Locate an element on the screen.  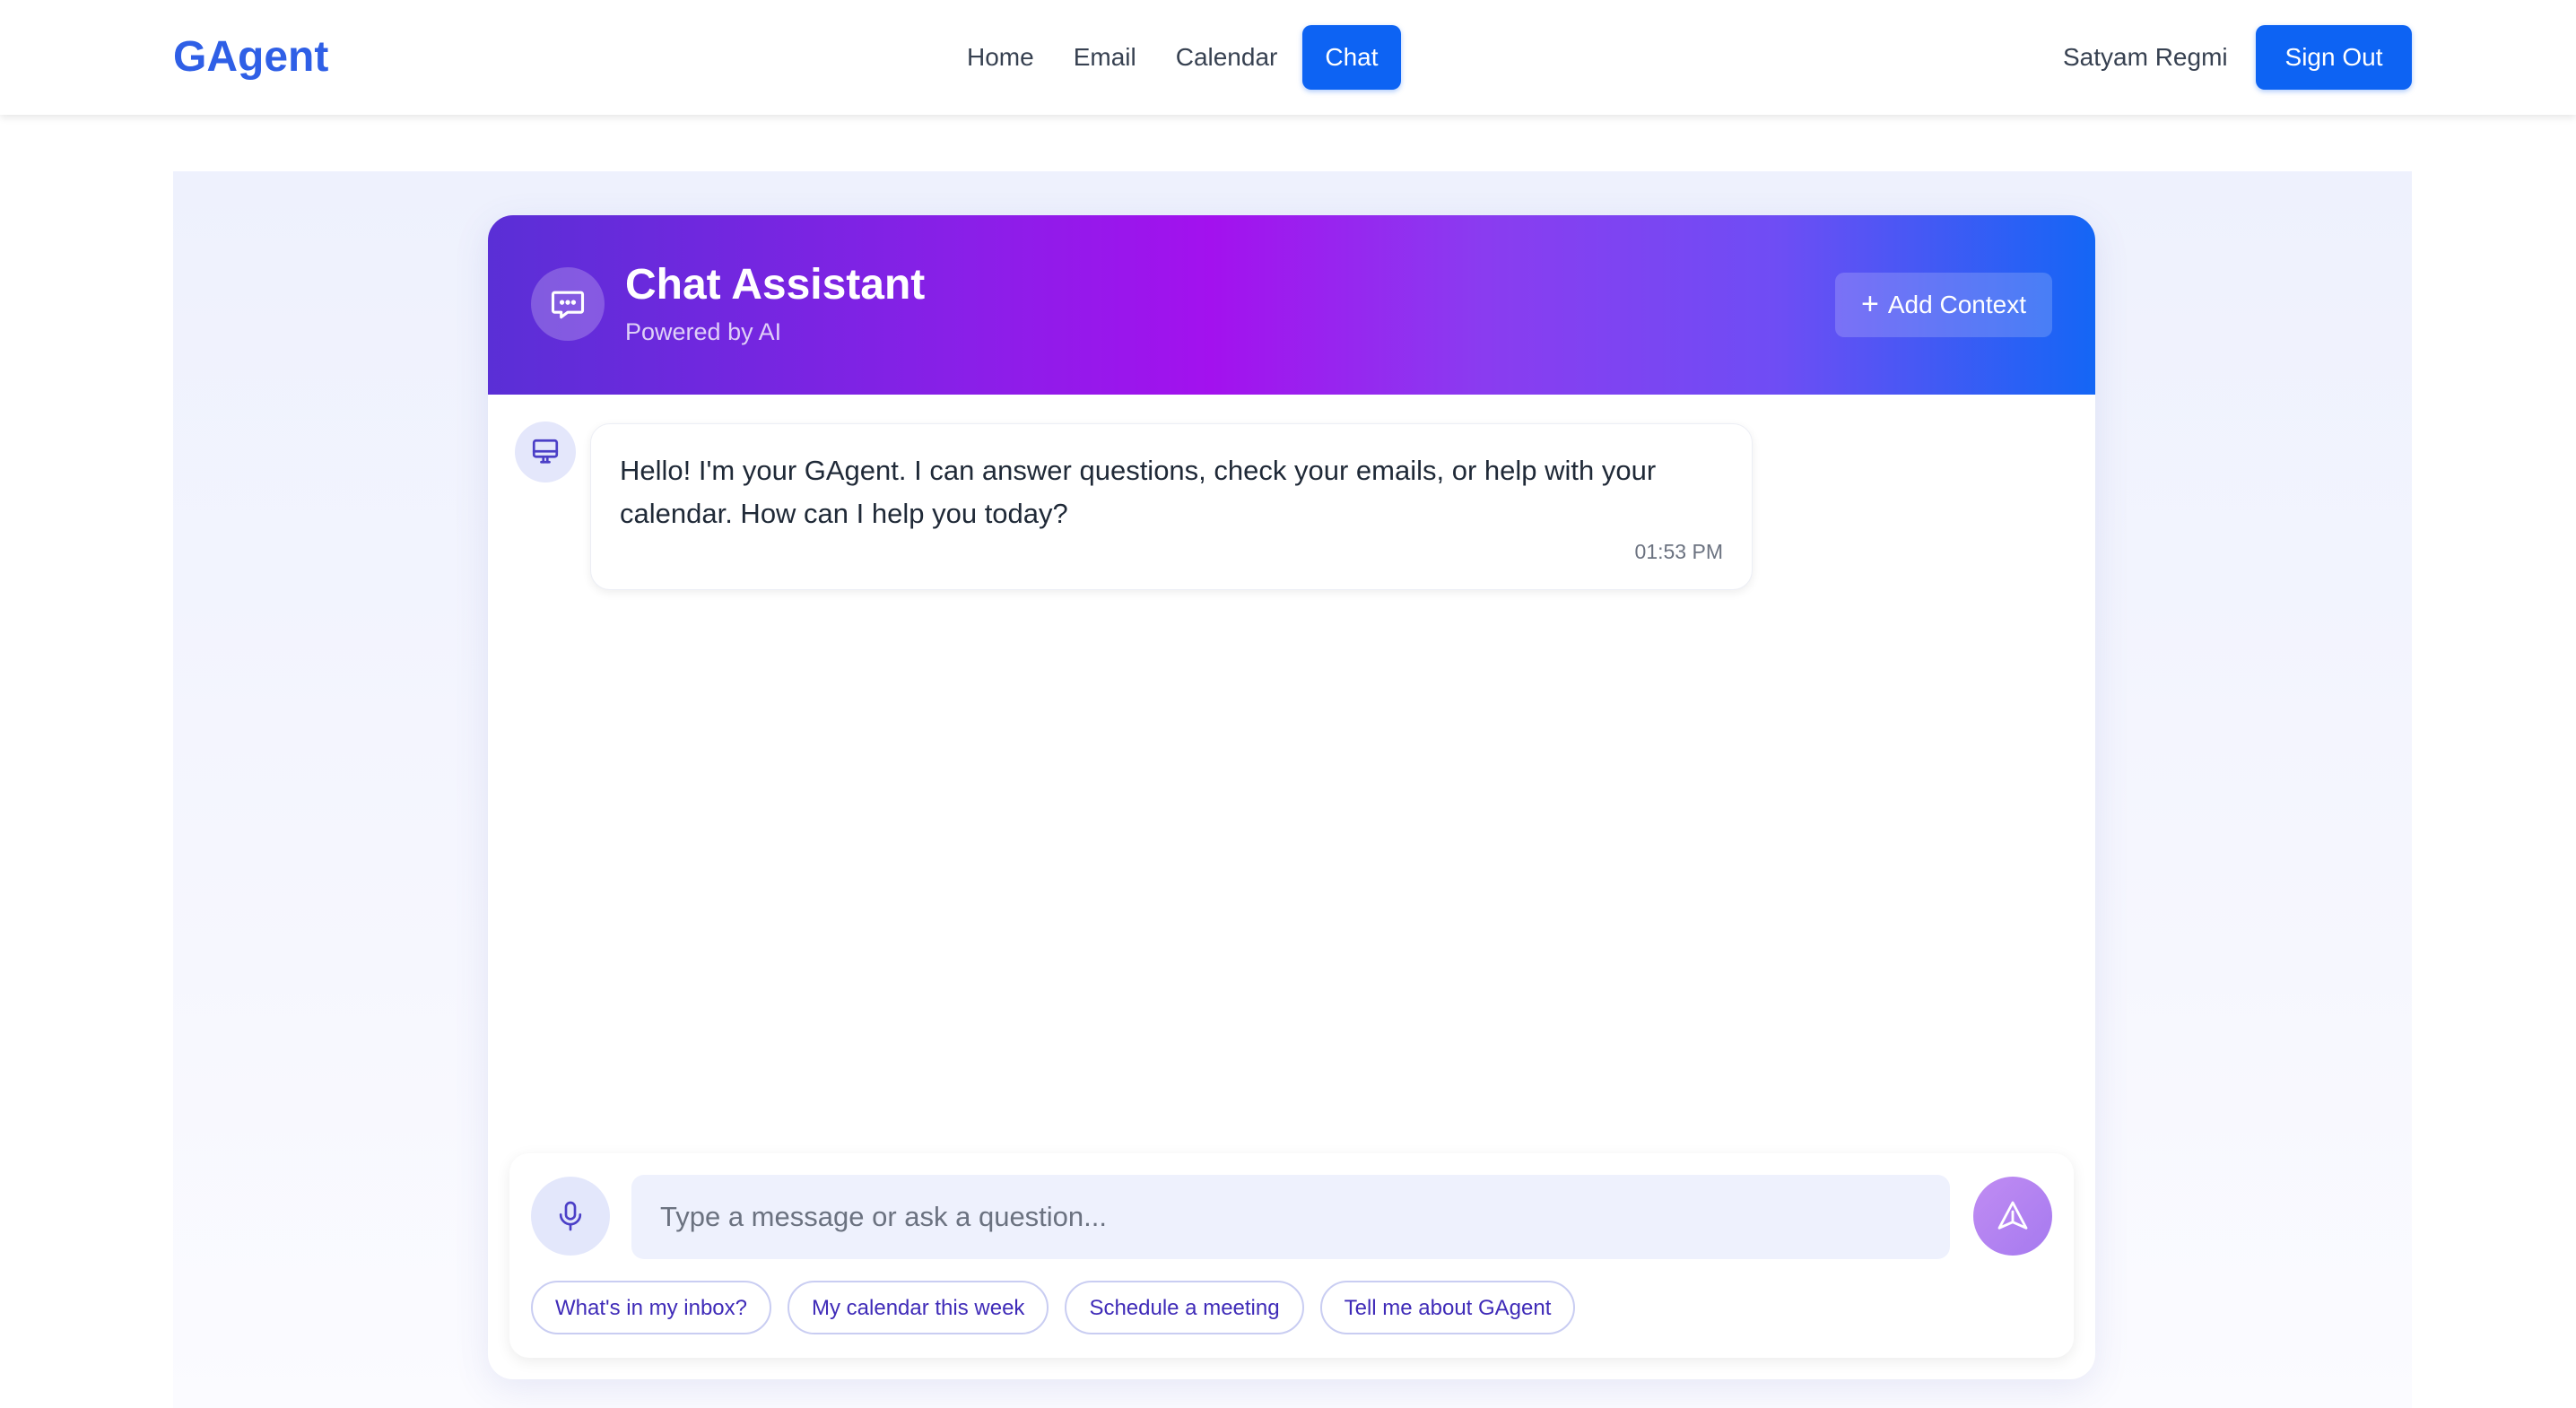
message-input is located at coordinates (1290, 1217).